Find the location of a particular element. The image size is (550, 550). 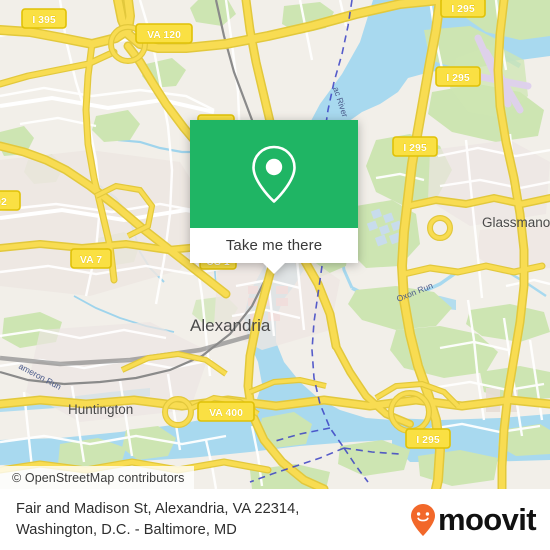

osm-attribution-text: © OpenStreetMap contributors is located at coordinates (98, 477).